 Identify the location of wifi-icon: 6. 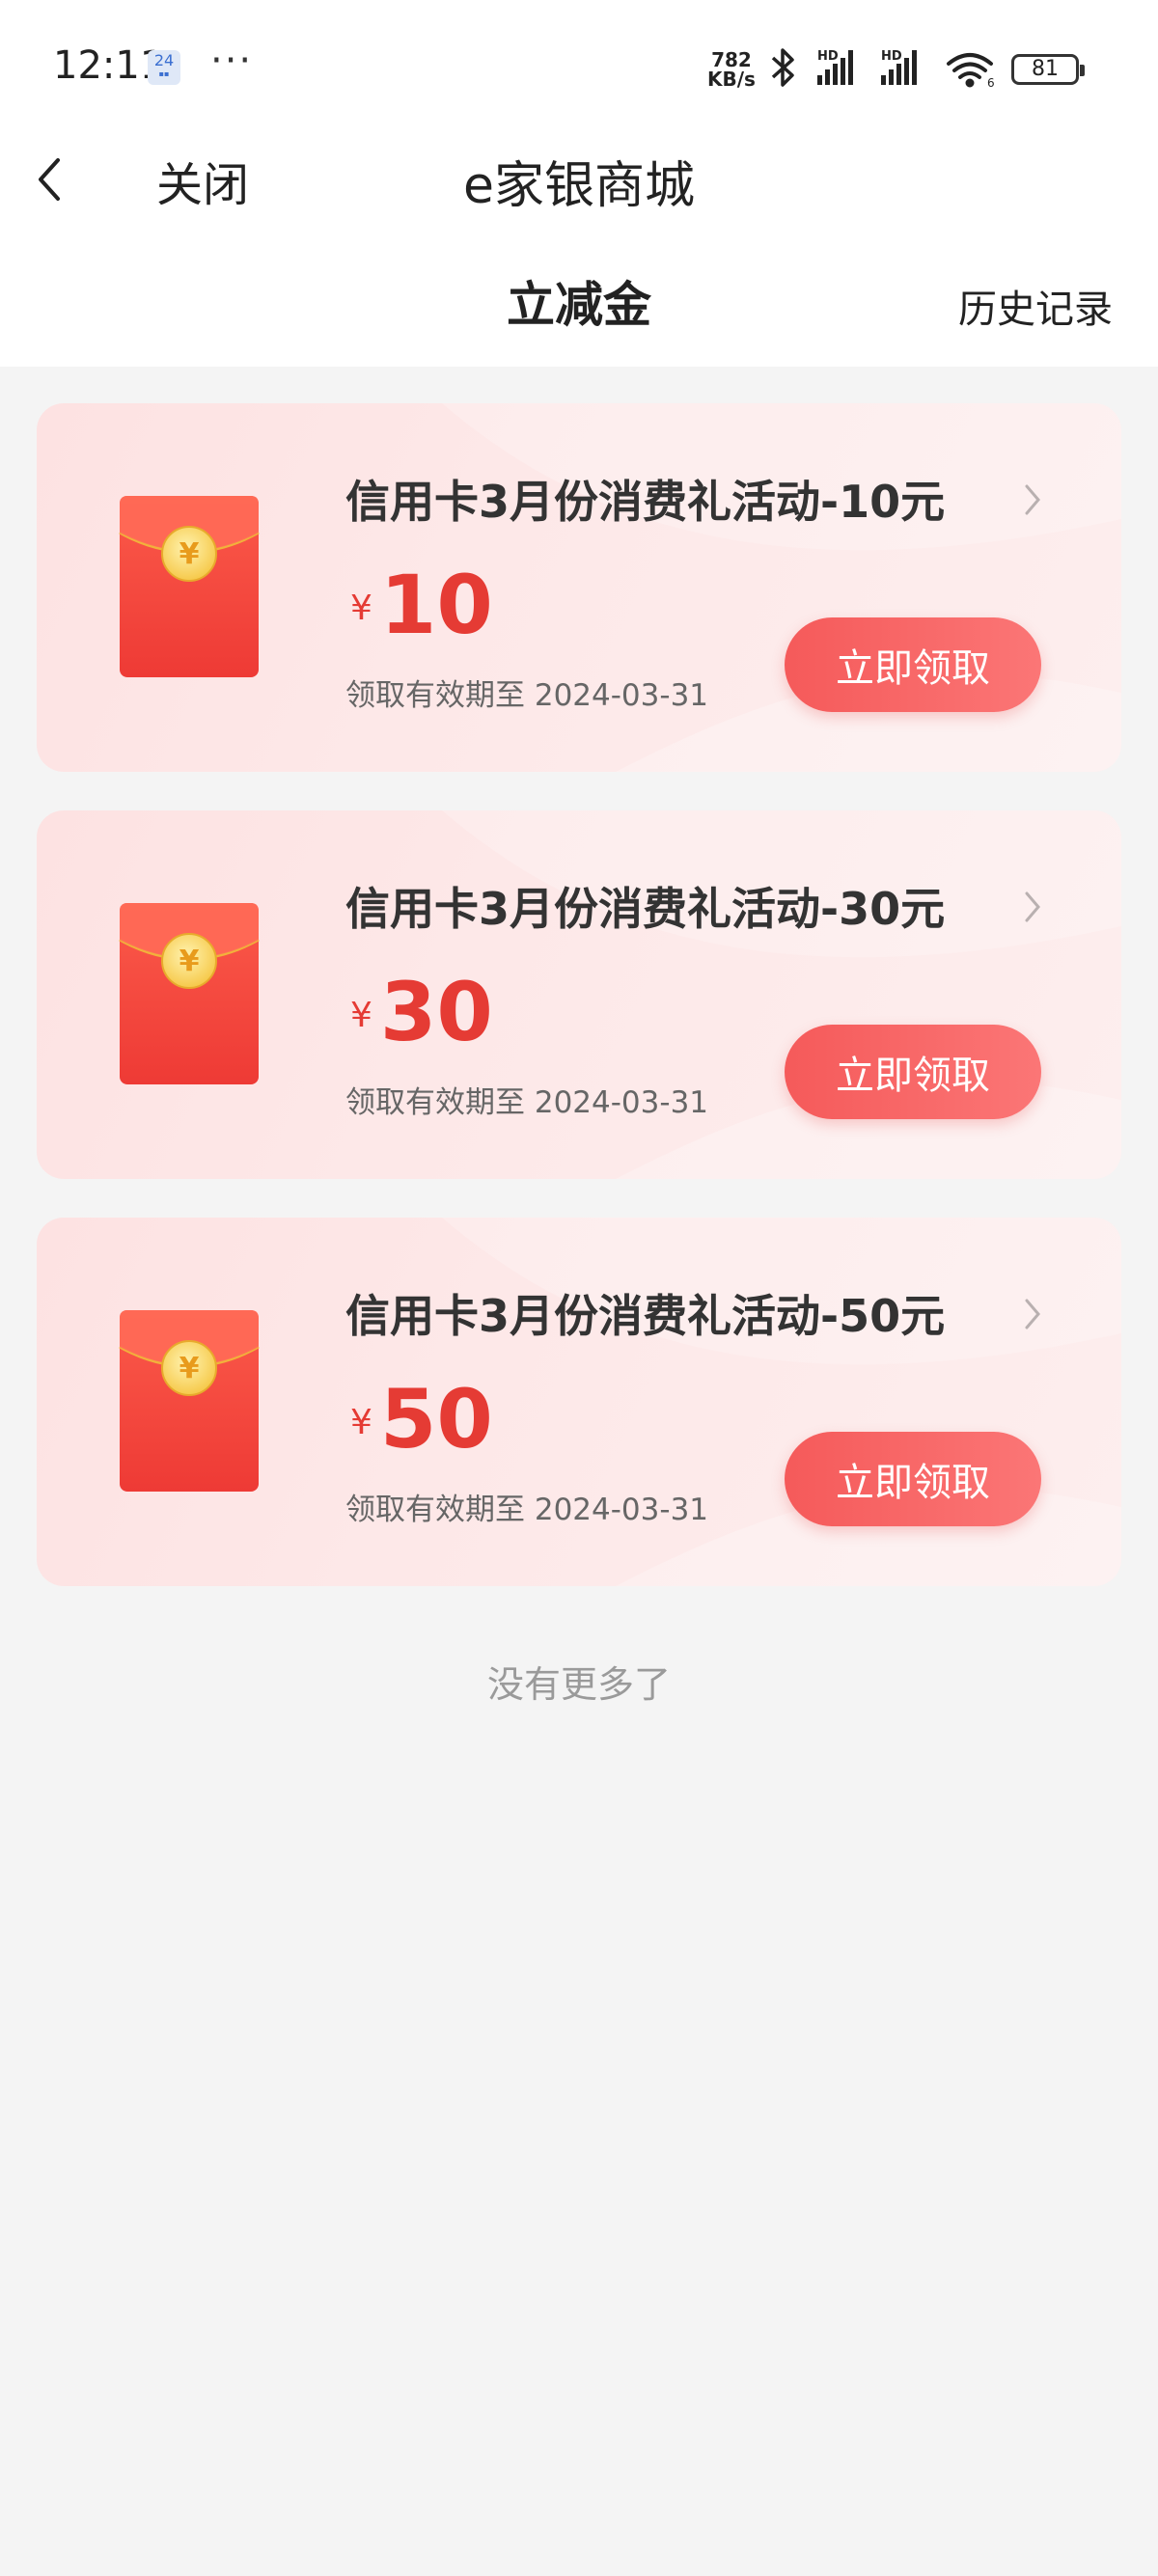
(971, 71).